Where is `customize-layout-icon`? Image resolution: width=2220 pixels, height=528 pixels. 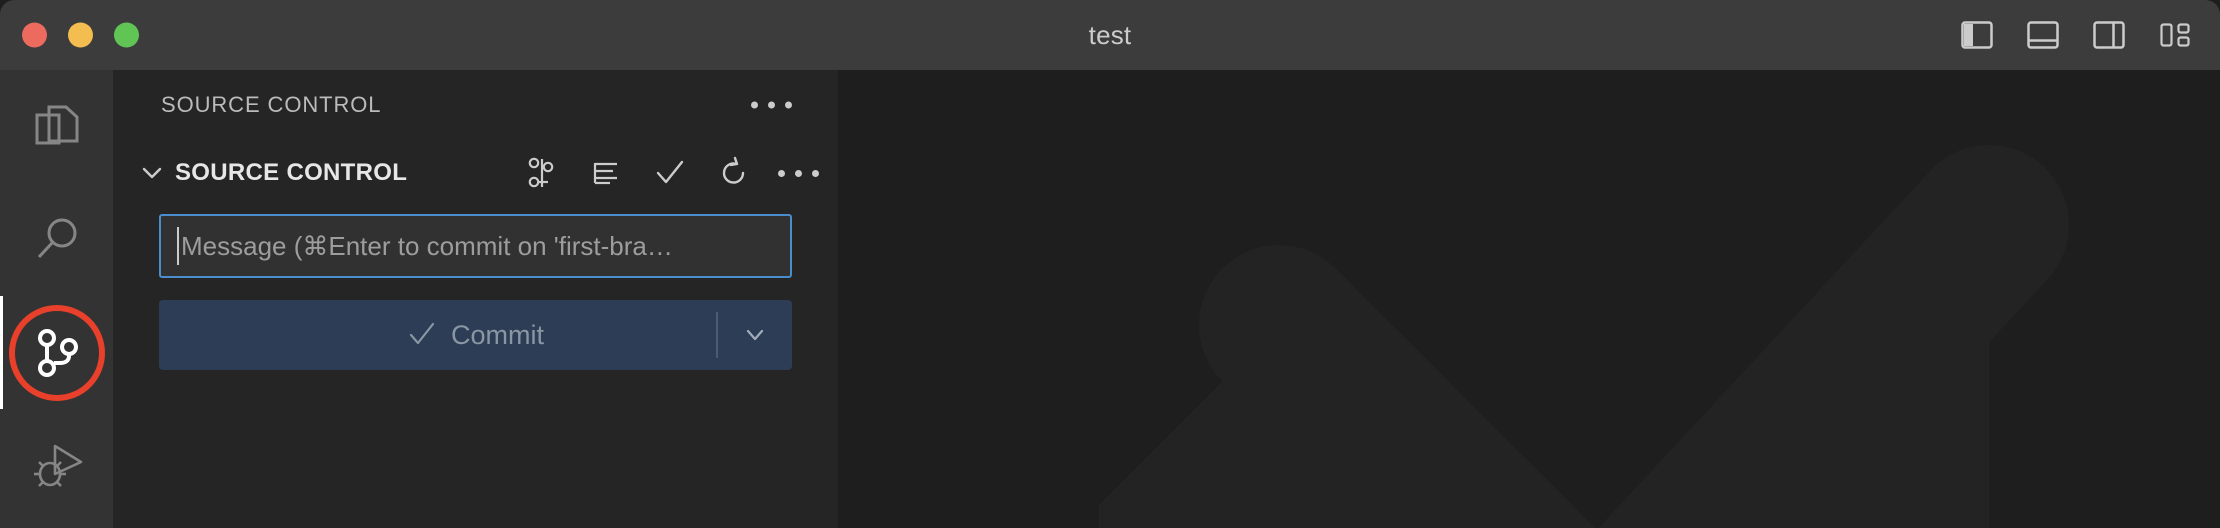 customize-layout-icon is located at coordinates (2175, 35).